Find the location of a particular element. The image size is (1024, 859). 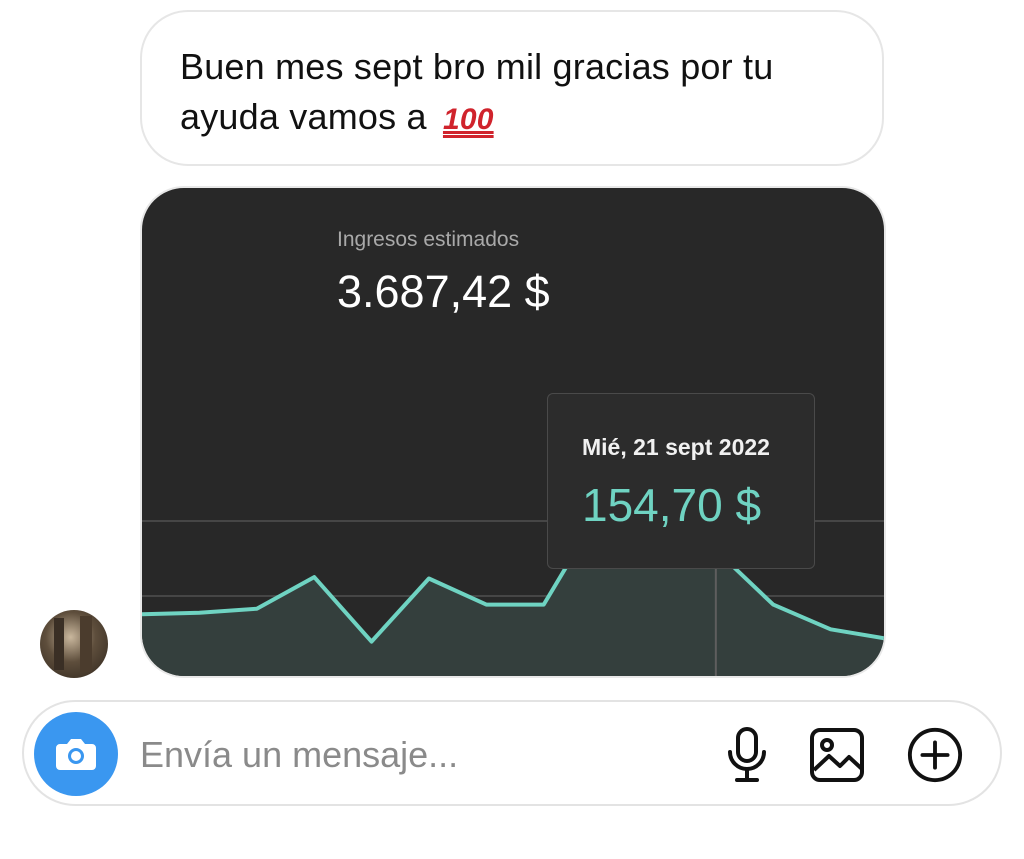

add-icon is located at coordinates (935, 755).